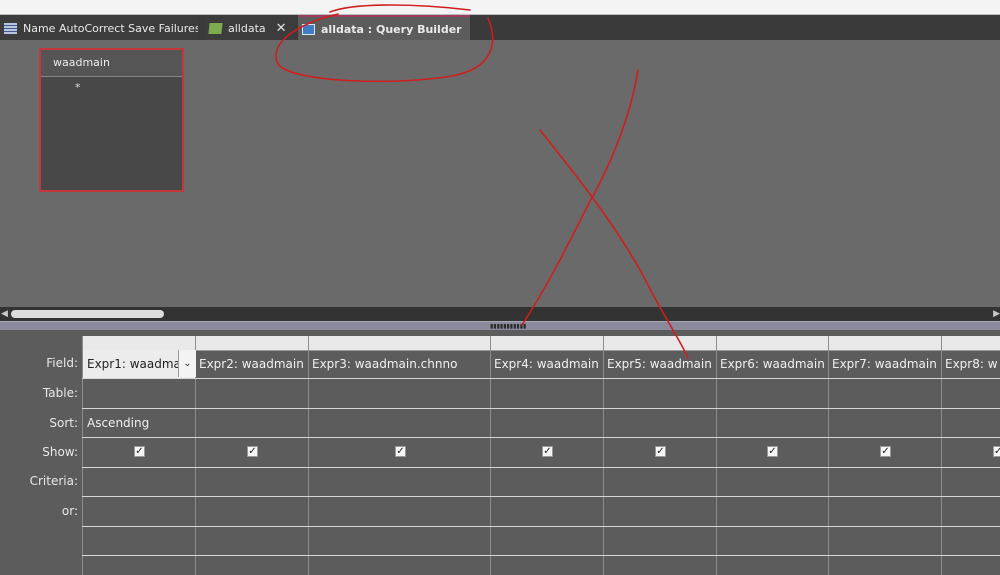 This screenshot has height=575, width=1000. What do you see at coordinates (10, 28) in the screenshot?
I see `table-icon` at bounding box center [10, 28].